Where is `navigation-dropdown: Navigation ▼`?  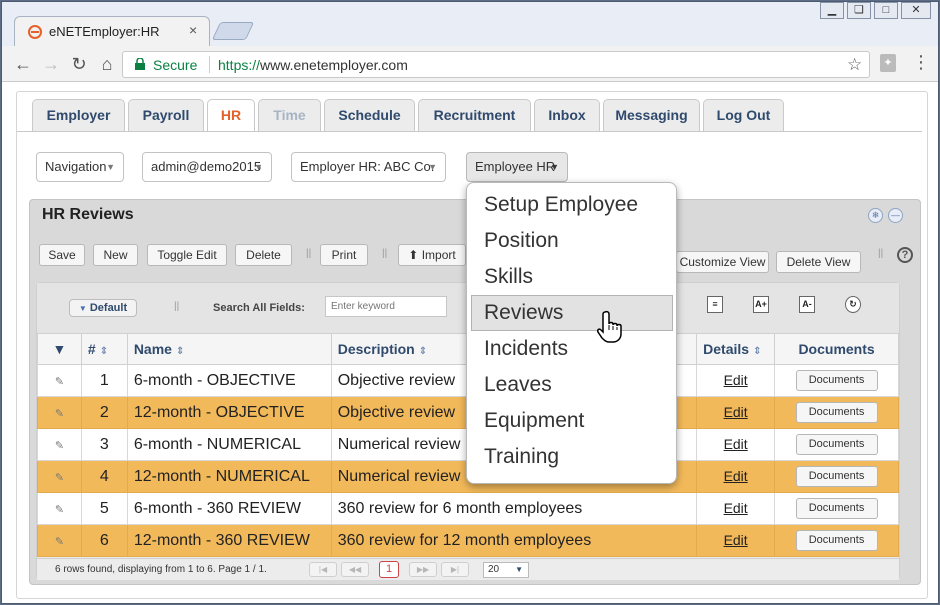
navigation-dropdown: Navigation ▼ is located at coordinates (80, 167).